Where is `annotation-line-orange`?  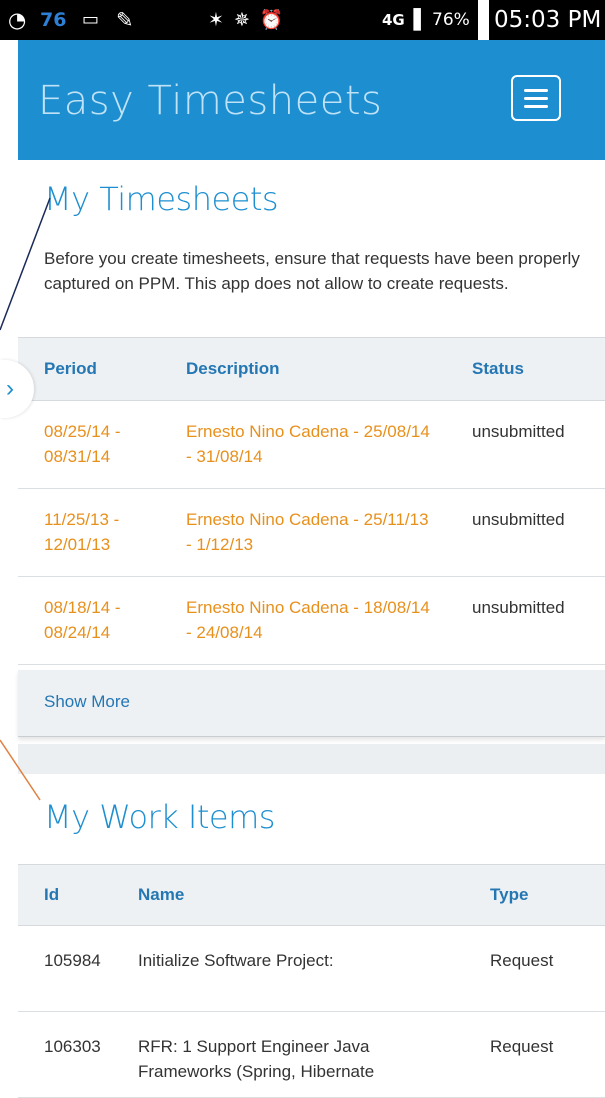 annotation-line-orange is located at coordinates (20, 770).